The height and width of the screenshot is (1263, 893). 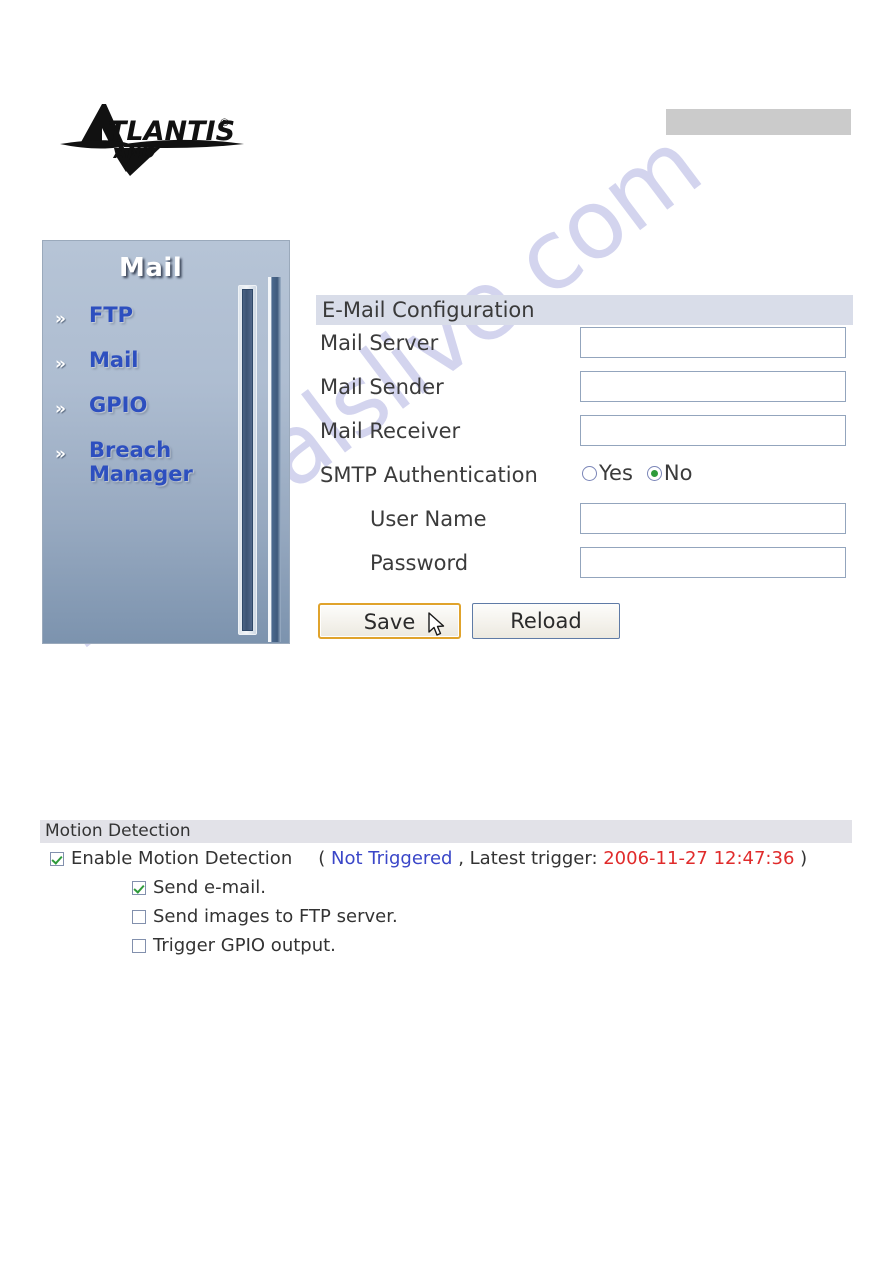 I want to click on field-row-mail-receiver: Mail Receiver, so click(x=584, y=435).